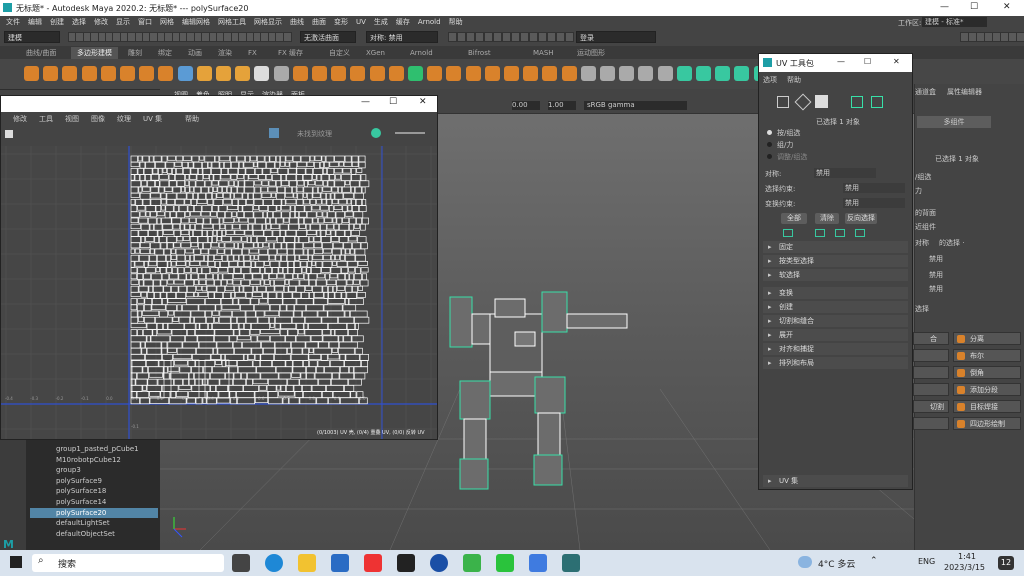  What do you see at coordinates (341, 22) in the screenshot?
I see `menu-item: 变形` at bounding box center [341, 22].